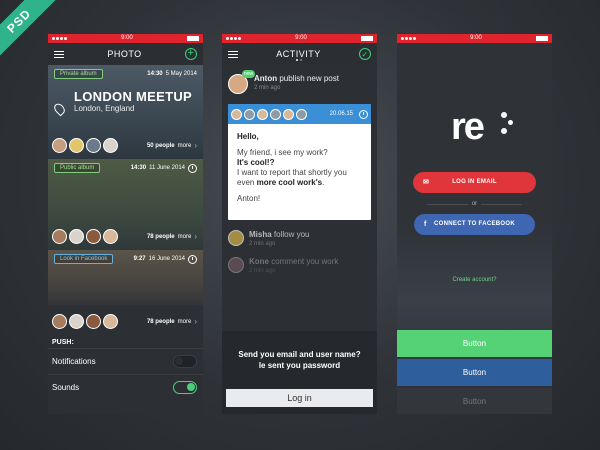 The width and height of the screenshot is (600, 450). Describe the element at coordinates (291, 234) in the screenshot. I see `feed-action: follow you` at that location.